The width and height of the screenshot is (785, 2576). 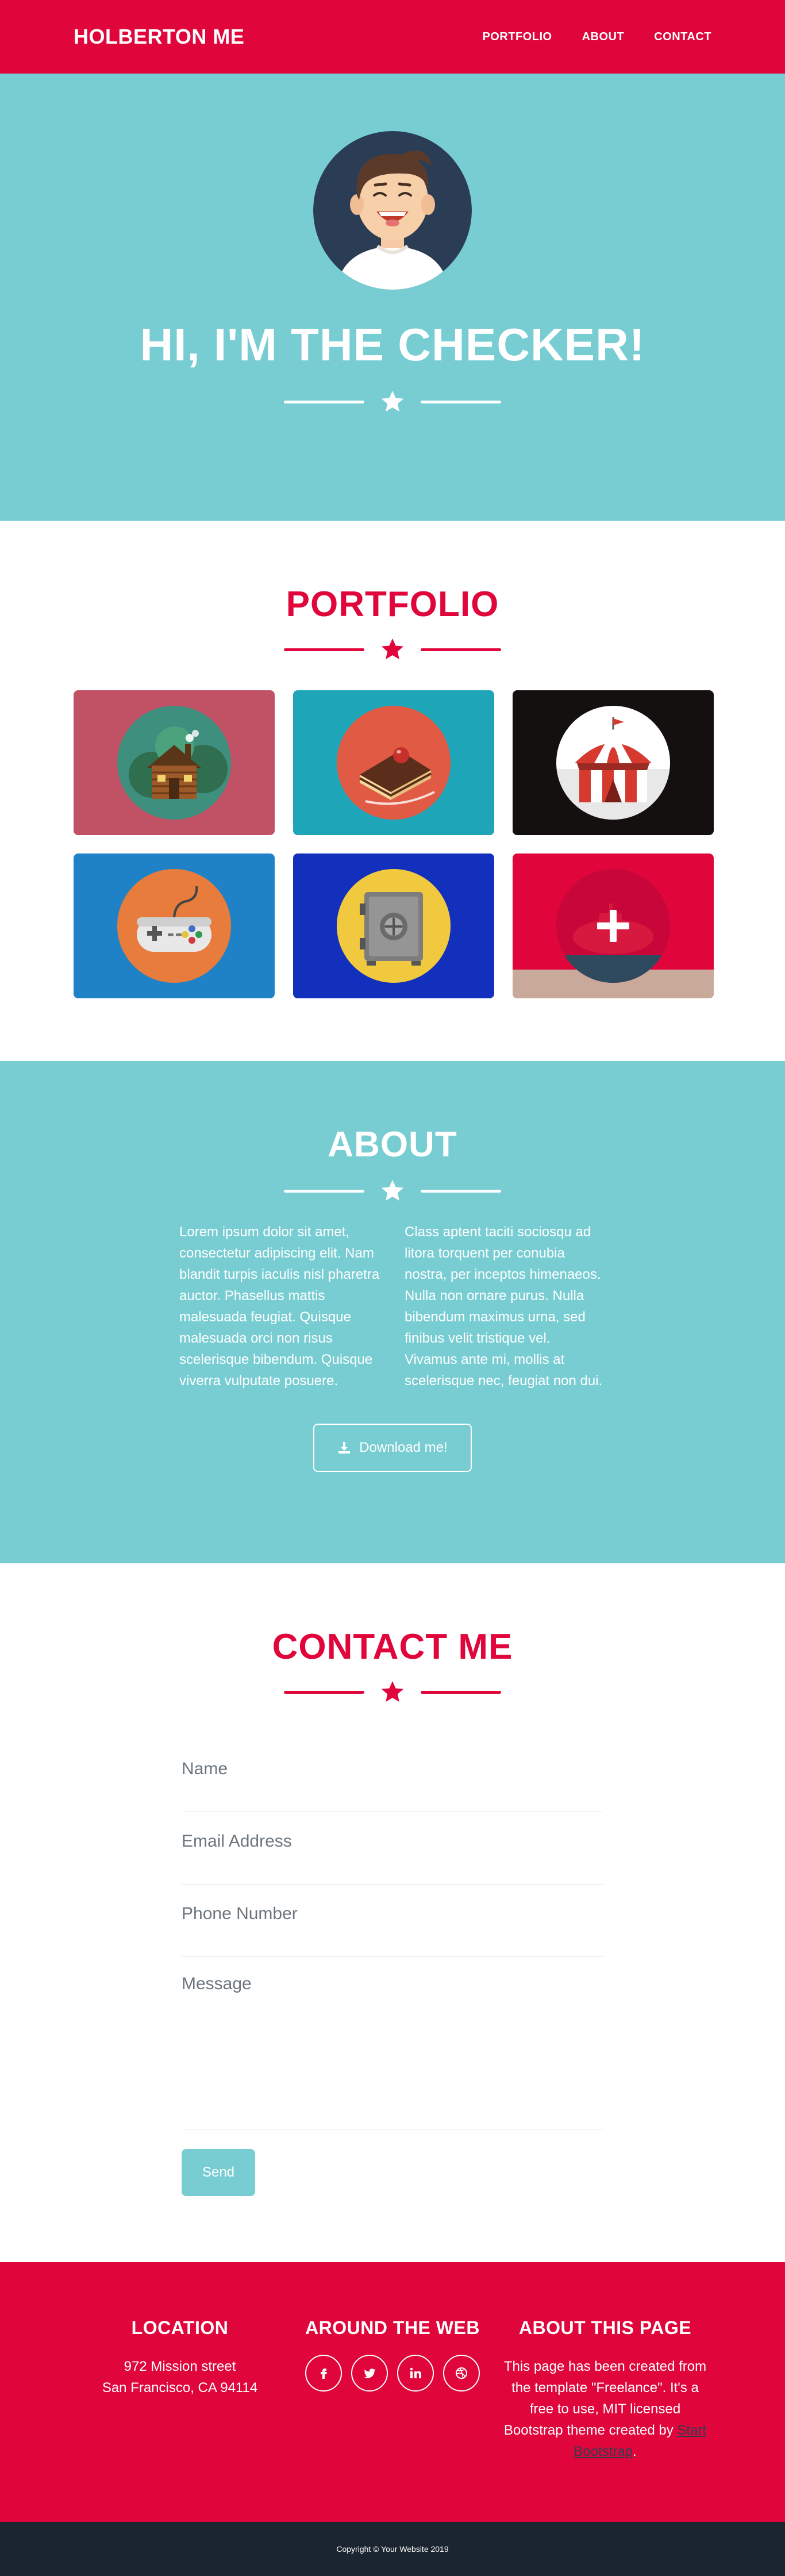 I want to click on safe-icon, so click(x=394, y=926).